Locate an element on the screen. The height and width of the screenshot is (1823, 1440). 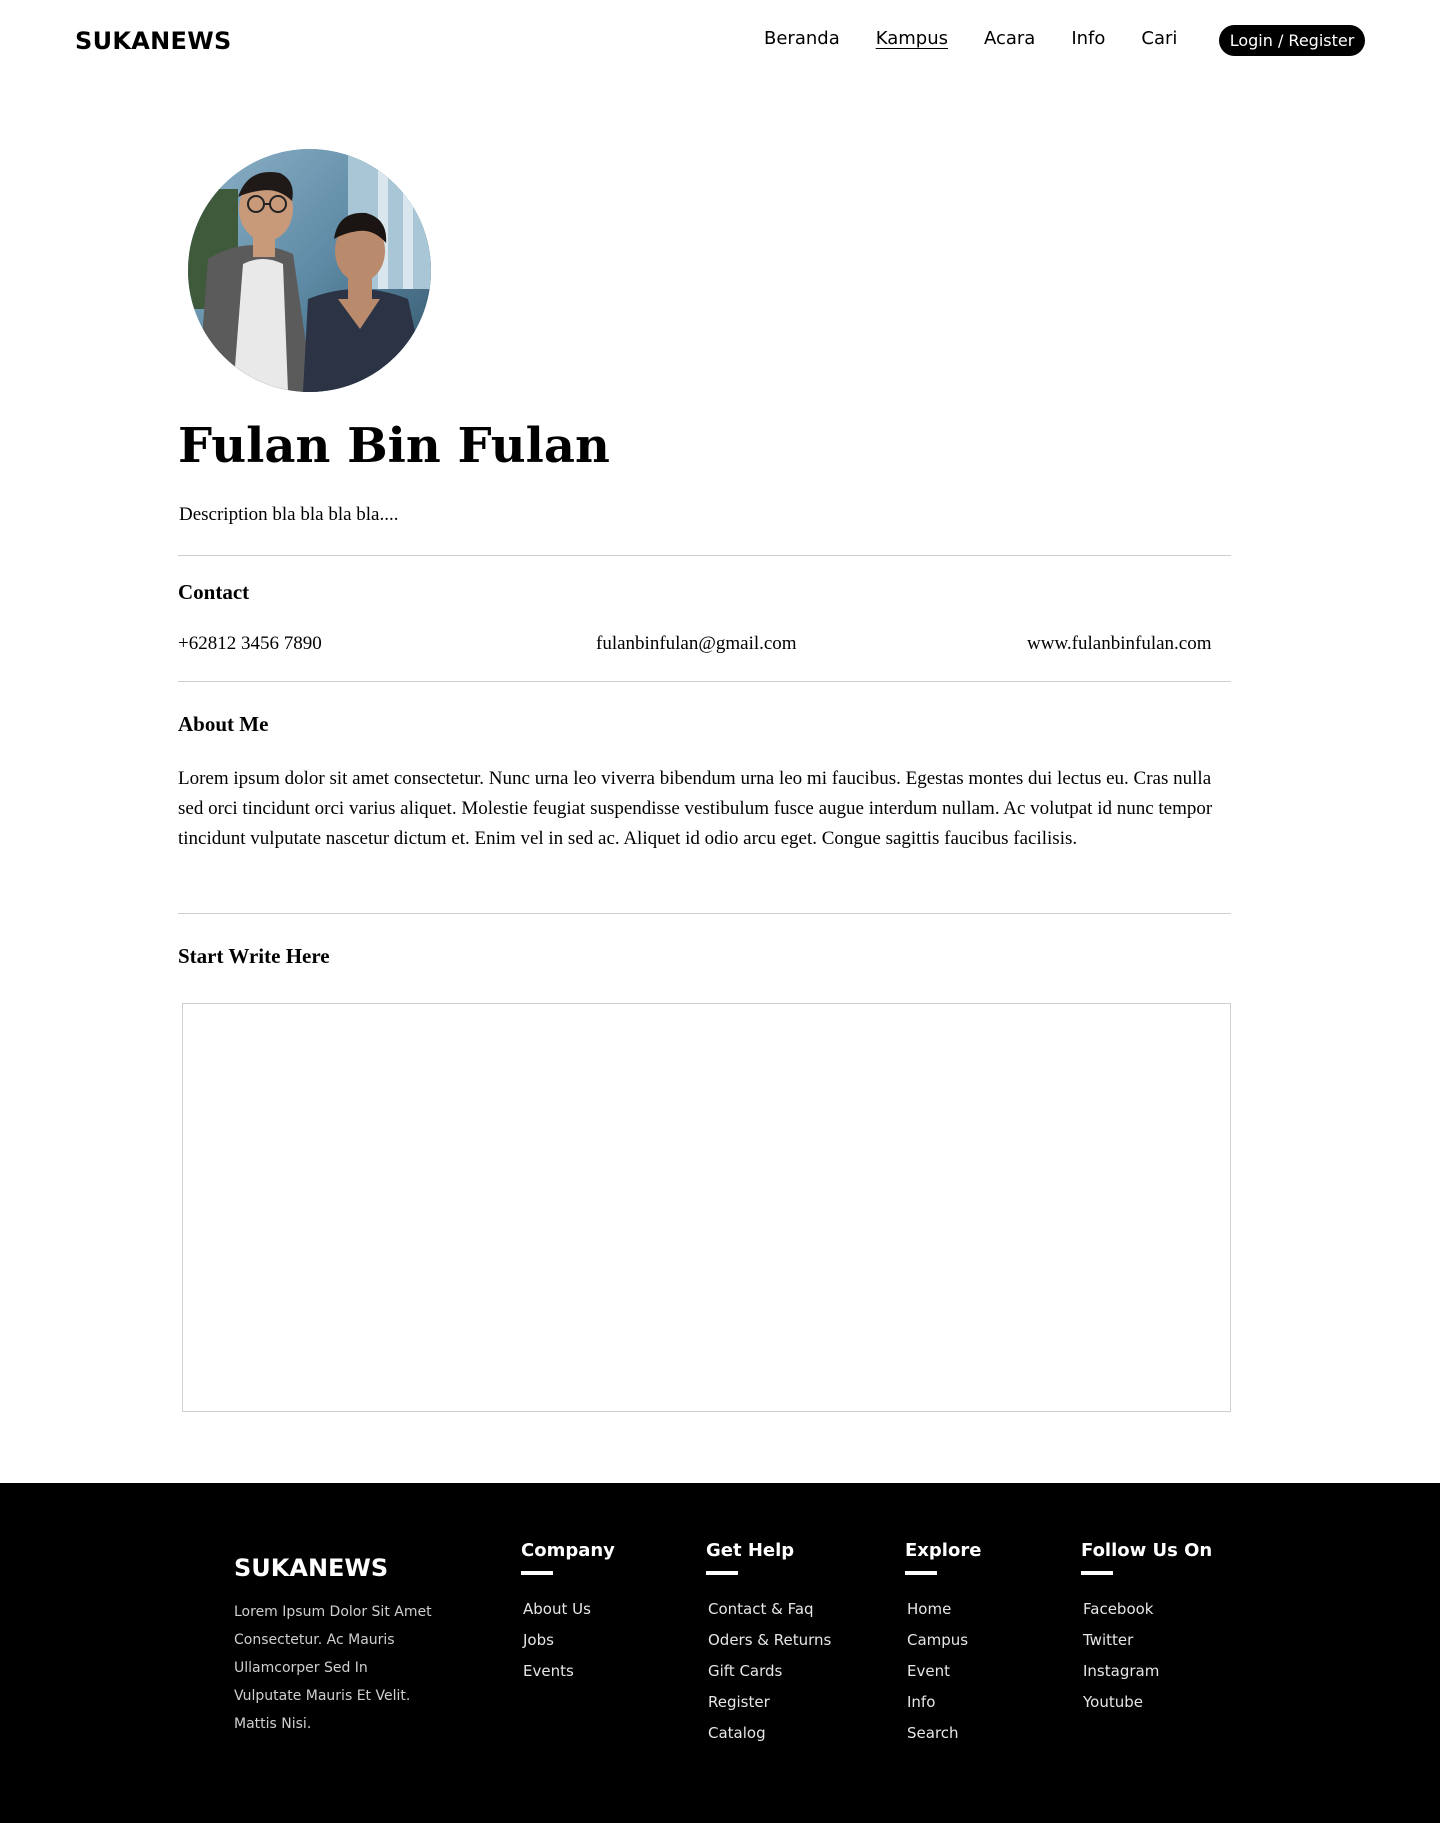
profile-avatar is located at coordinates (309, 270).